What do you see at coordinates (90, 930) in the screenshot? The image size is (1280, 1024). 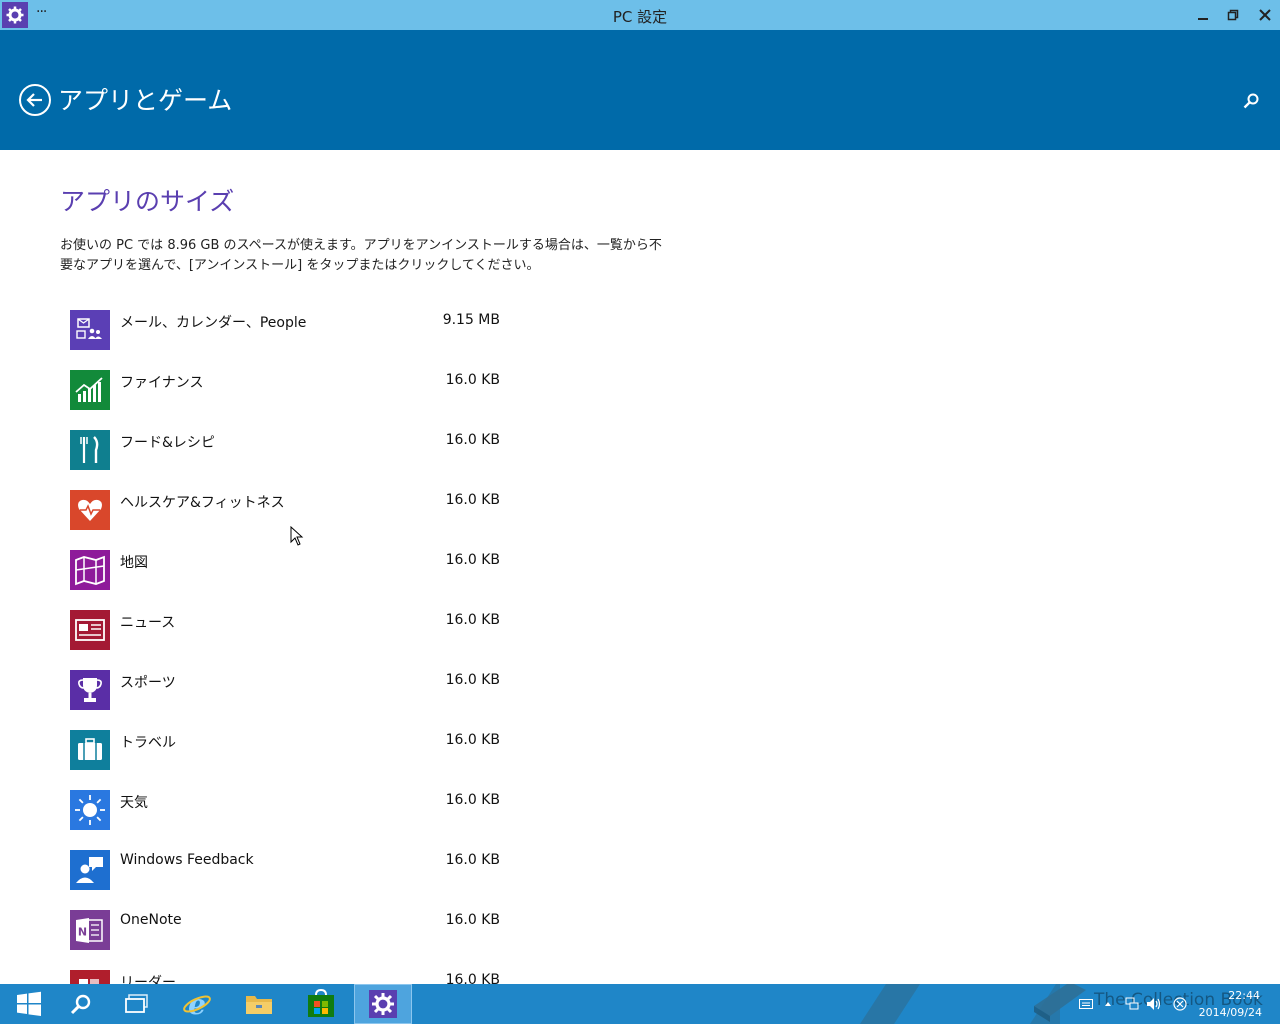 I see `onenote-icon: N` at bounding box center [90, 930].